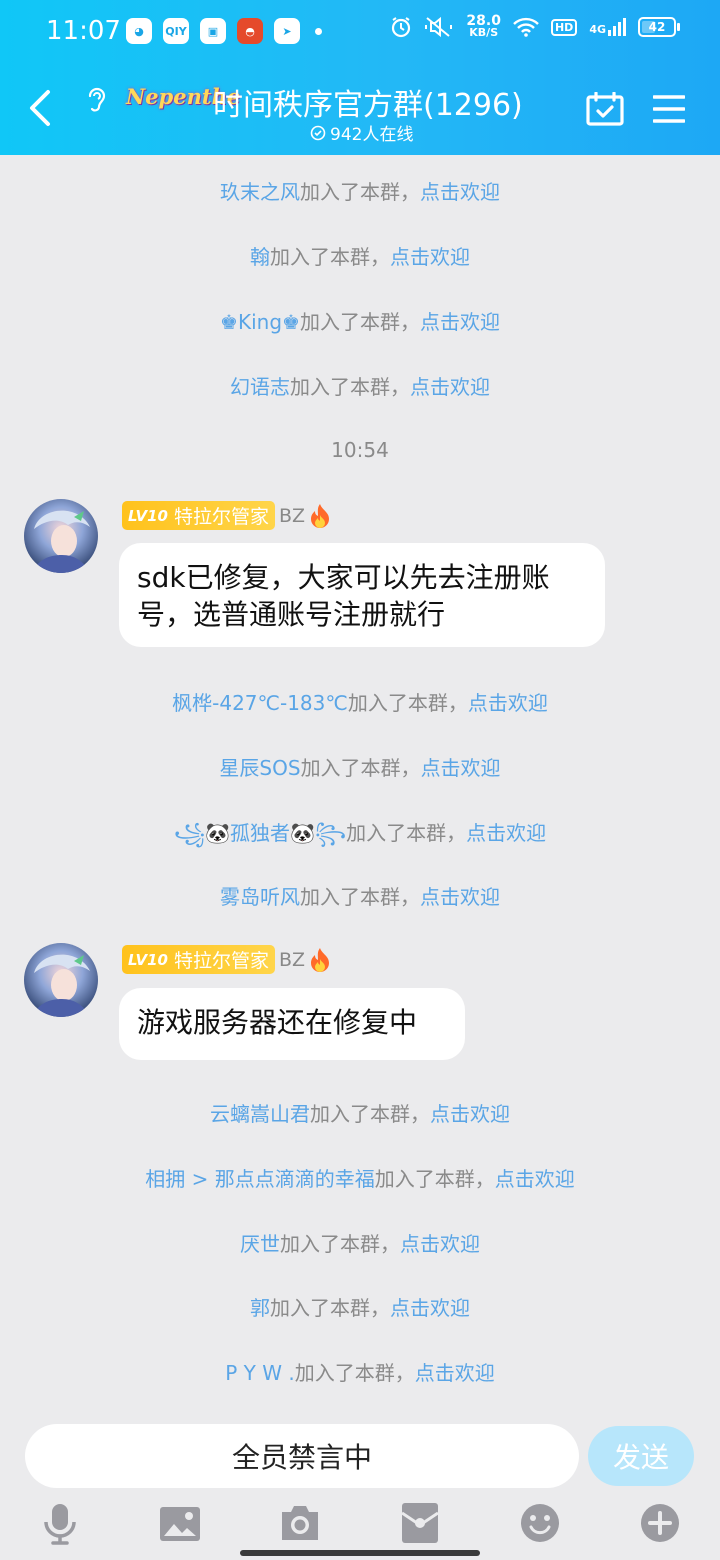 This screenshot has width=720, height=1560. What do you see at coordinates (180, 1524) in the screenshot?
I see `image-icon` at bounding box center [180, 1524].